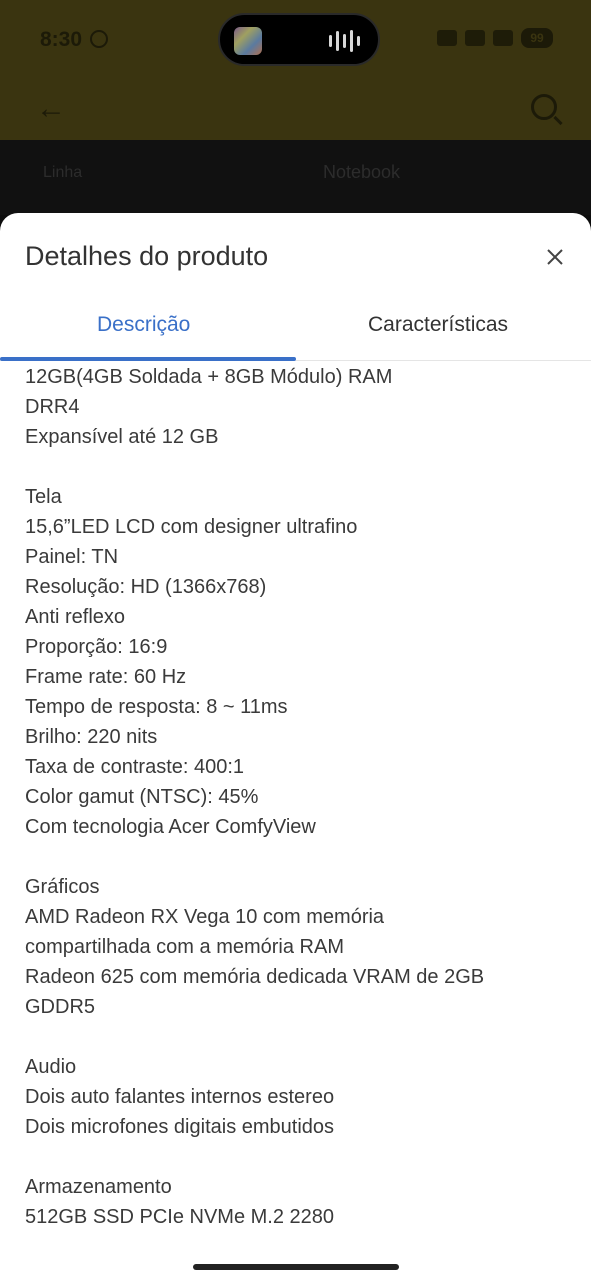 Image resolution: width=591 pixels, height=1280 pixels. I want to click on dynamic-island, so click(299, 39).